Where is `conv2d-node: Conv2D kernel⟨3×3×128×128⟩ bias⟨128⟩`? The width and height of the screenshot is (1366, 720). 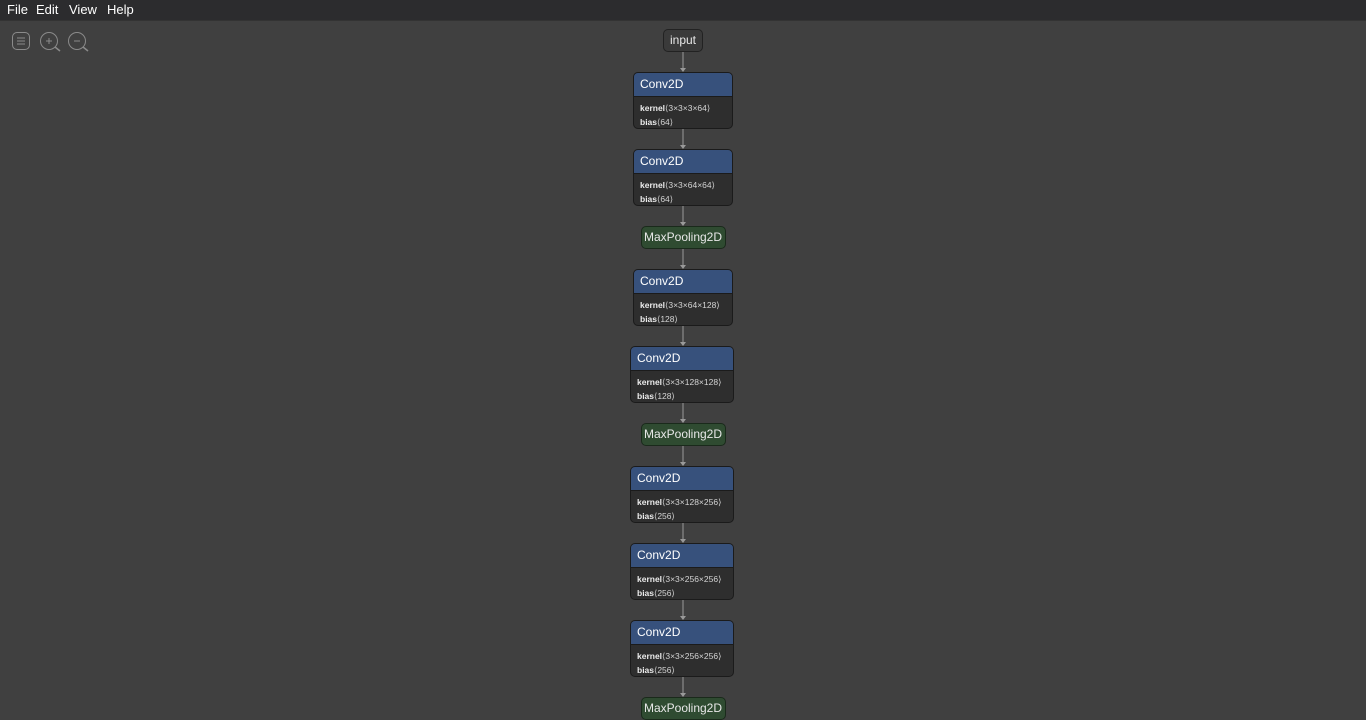
conv2d-node: Conv2D kernel⟨3×3×128×128⟩ bias⟨128⟩ is located at coordinates (682, 374).